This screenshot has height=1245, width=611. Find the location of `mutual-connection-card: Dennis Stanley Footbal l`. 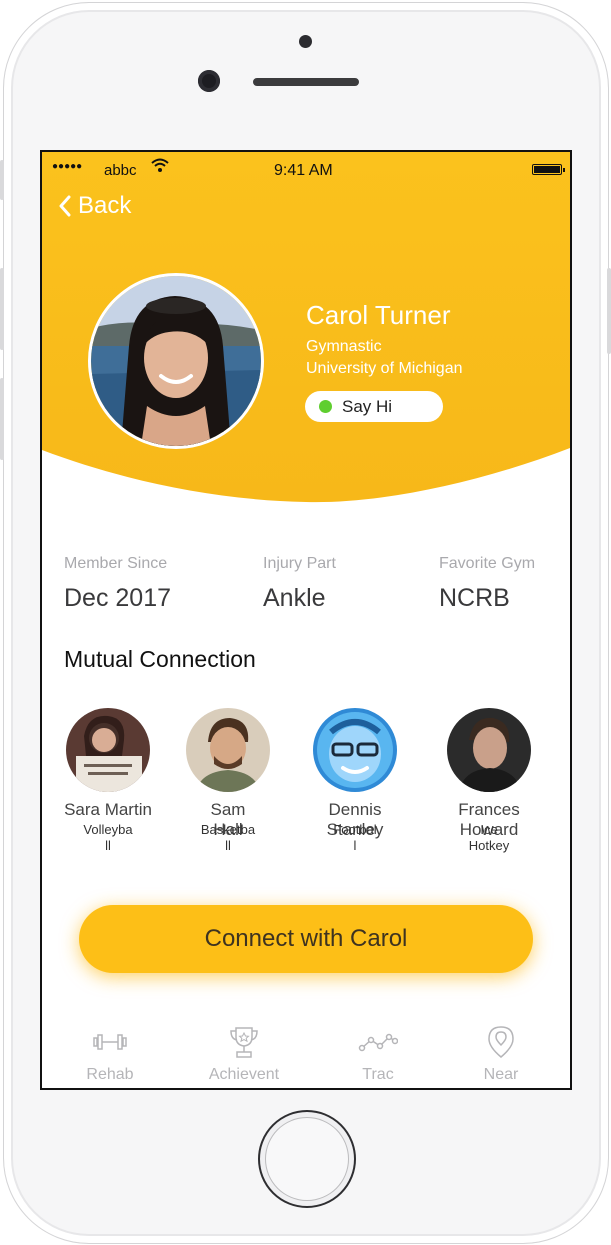

mutual-connection-card: Dennis Stanley Footbal l is located at coordinates (355, 780).